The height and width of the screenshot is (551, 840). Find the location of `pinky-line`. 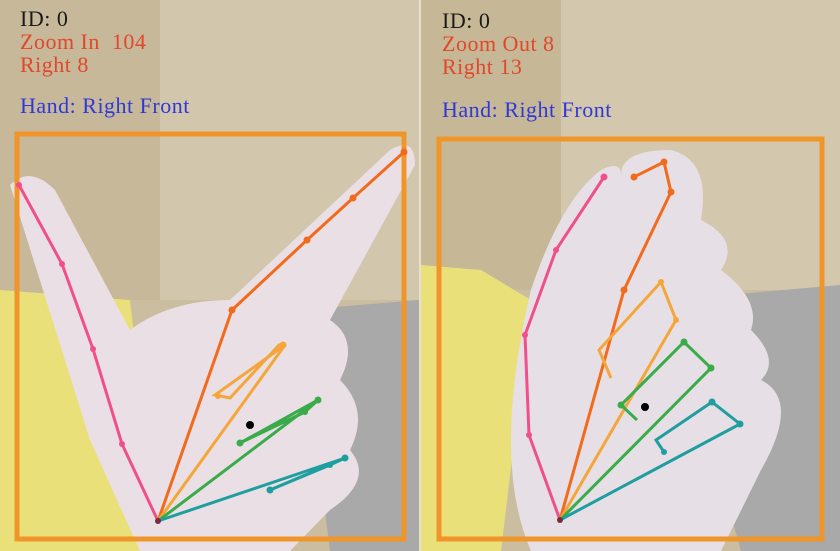

pinky-line is located at coordinates (251, 489).